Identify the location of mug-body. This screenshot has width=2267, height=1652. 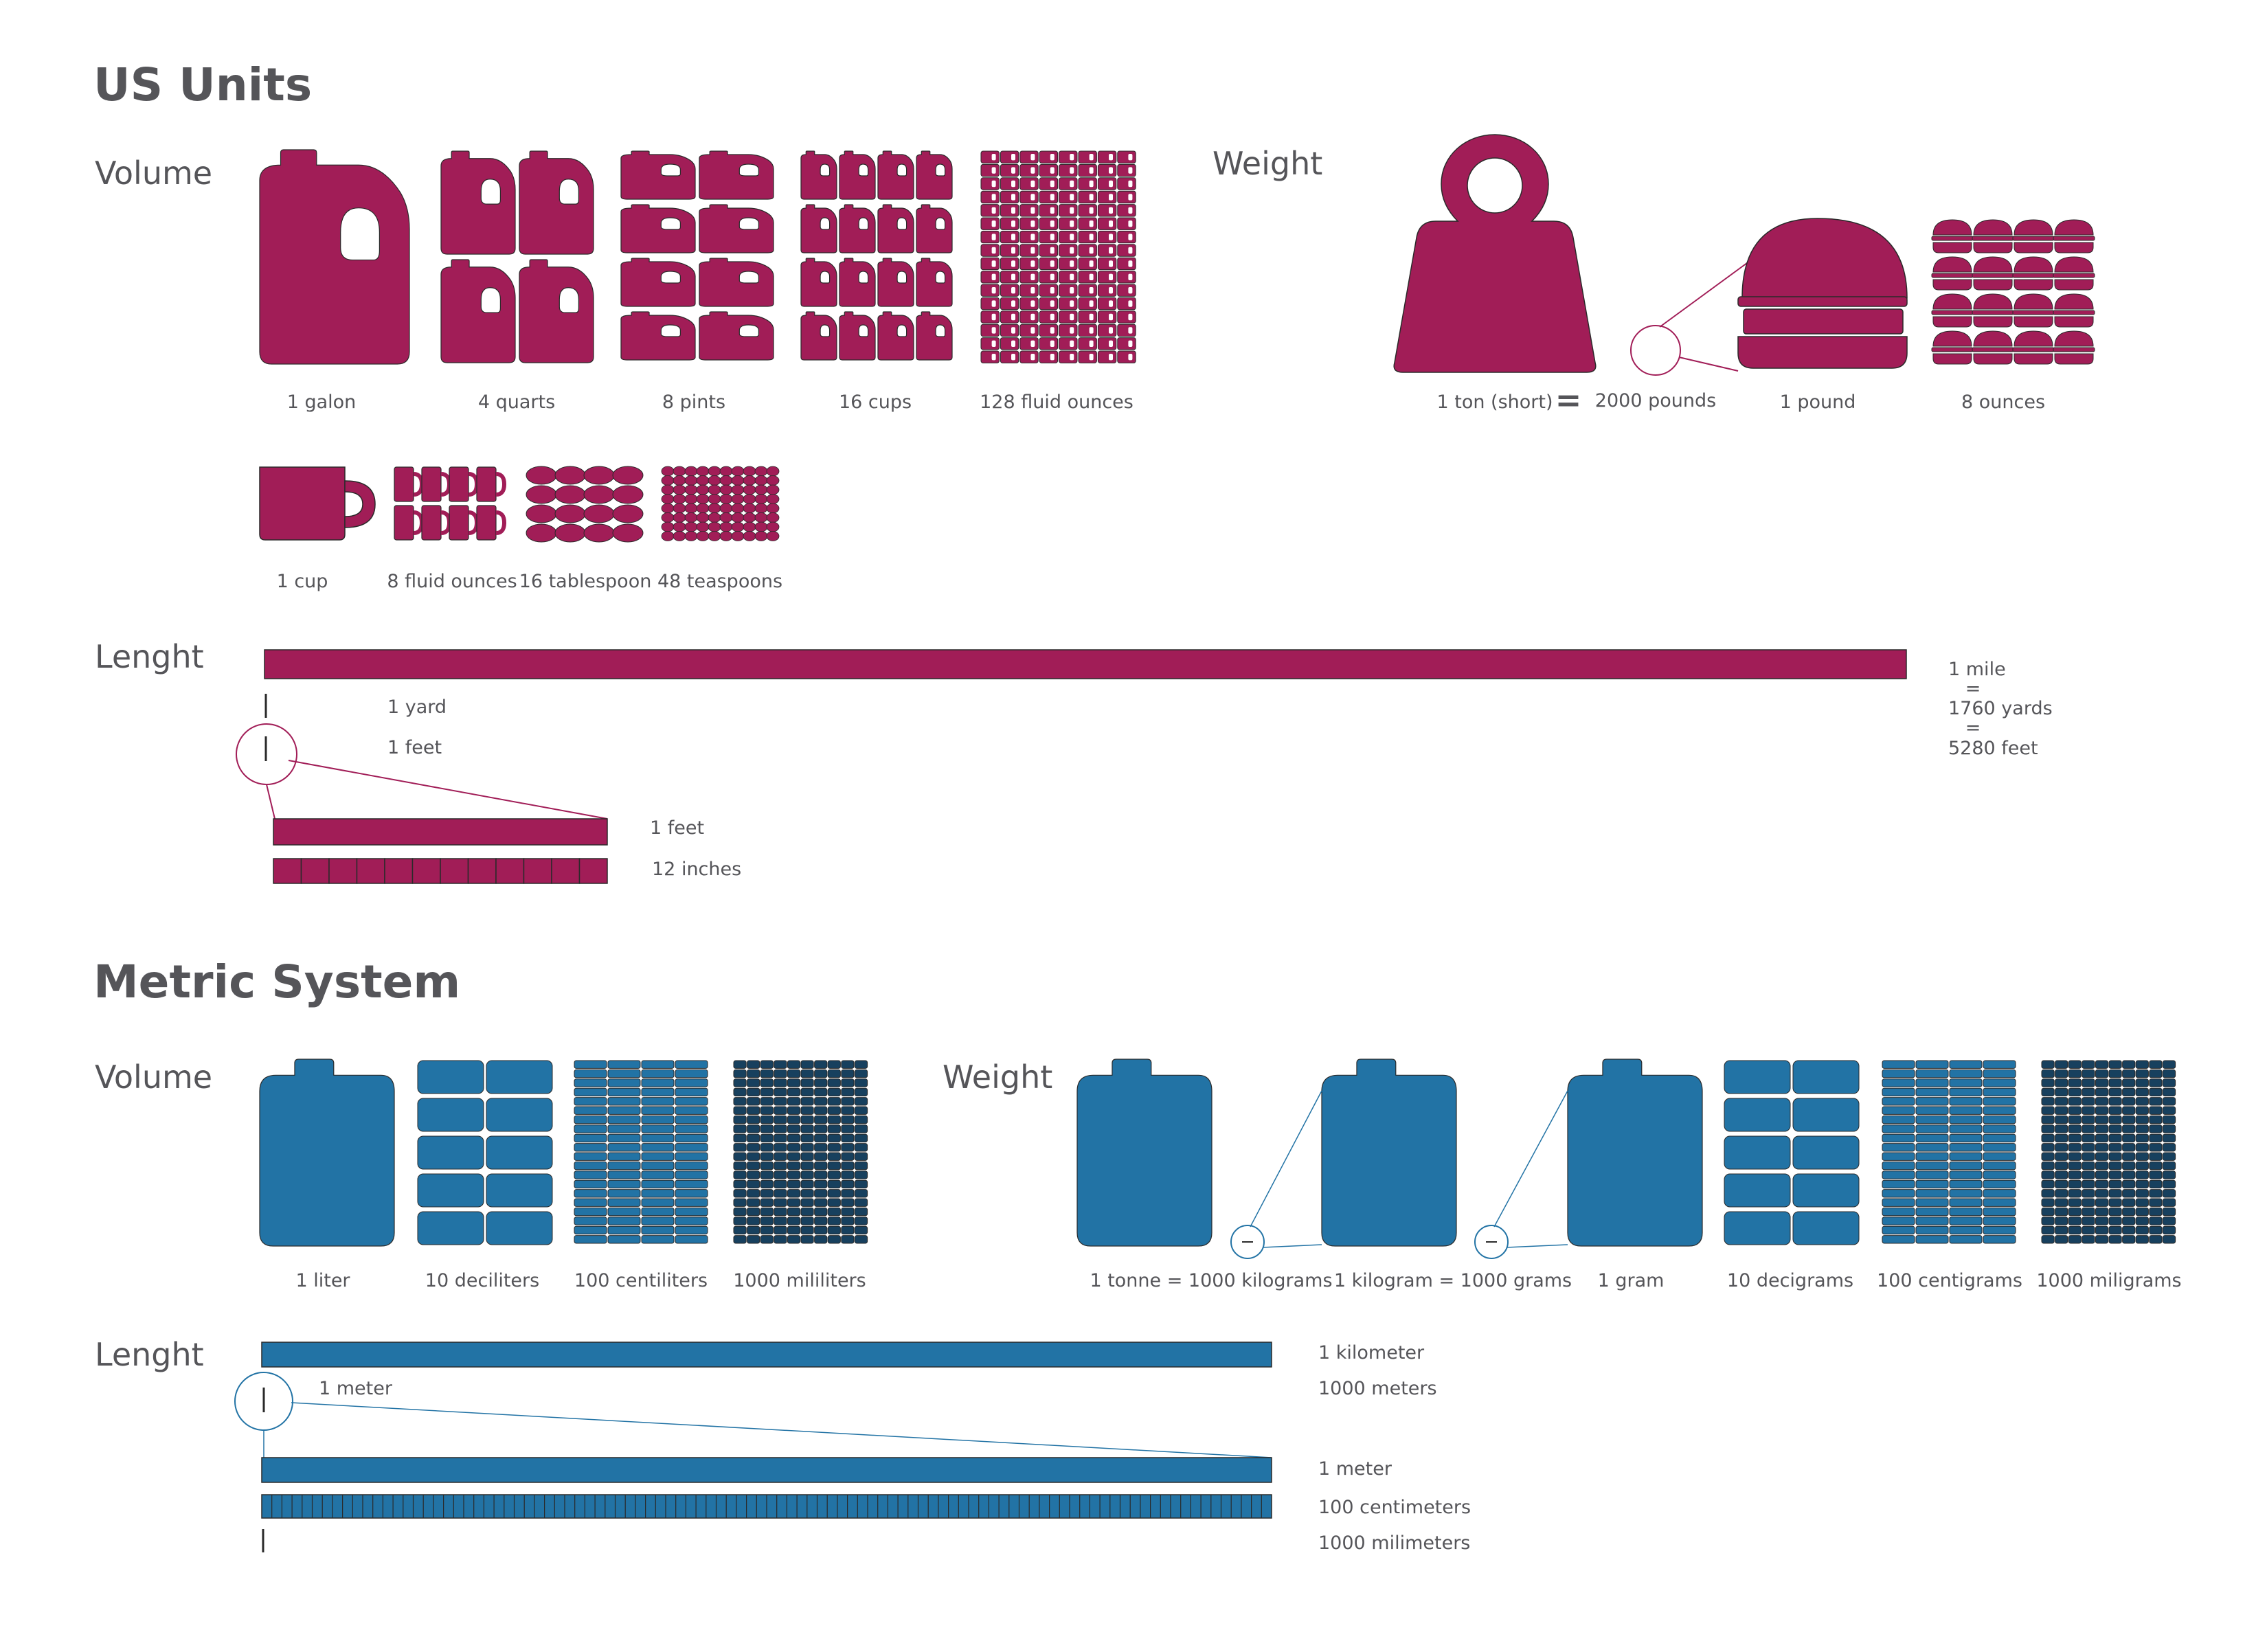
(303, 504).